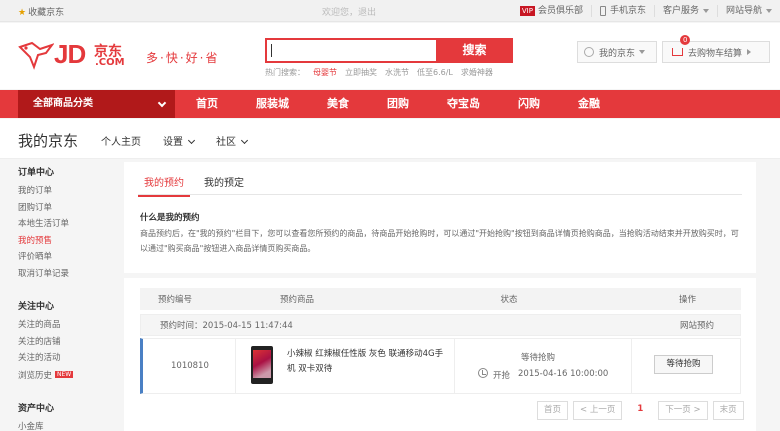 This screenshot has height=431, width=780. I want to click on nav-item-treasure-island: 夺宝岛, so click(463, 104).